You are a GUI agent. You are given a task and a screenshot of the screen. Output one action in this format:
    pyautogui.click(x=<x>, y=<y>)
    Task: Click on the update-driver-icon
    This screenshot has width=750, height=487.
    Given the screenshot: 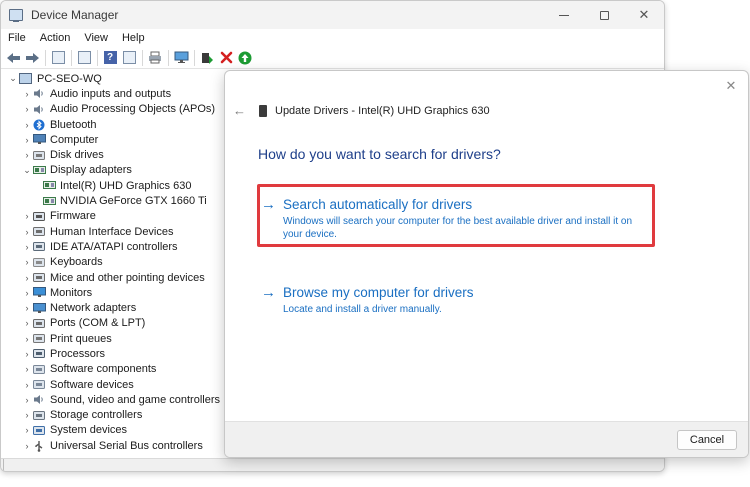 What is the action you would take?
    pyautogui.click(x=207, y=58)
    